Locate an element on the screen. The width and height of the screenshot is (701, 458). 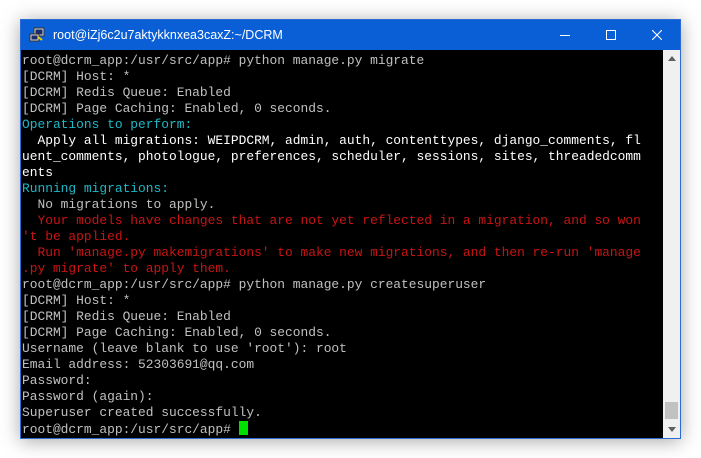
title-bar: root@iZj6c2u7aktykknxea3caxZ:~/DCRM is located at coordinates (350, 35).